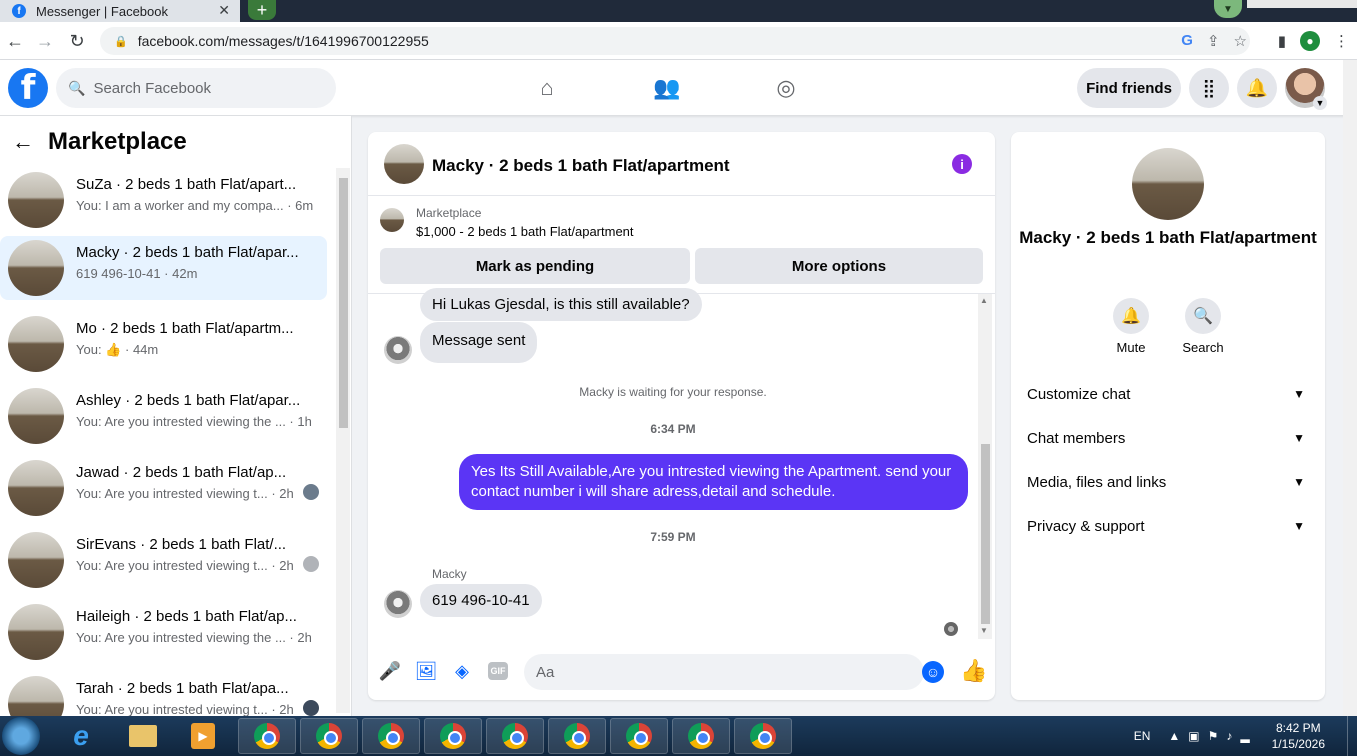 This screenshot has width=1357, height=756. I want to click on notifications-bell-icon: 🔔, so click(1257, 88).